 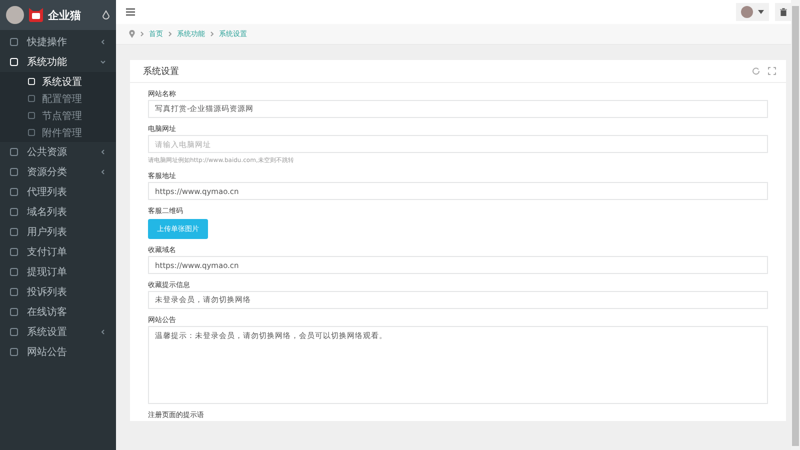 I want to click on sidebar-item: 系统功能, so click(x=58, y=62).